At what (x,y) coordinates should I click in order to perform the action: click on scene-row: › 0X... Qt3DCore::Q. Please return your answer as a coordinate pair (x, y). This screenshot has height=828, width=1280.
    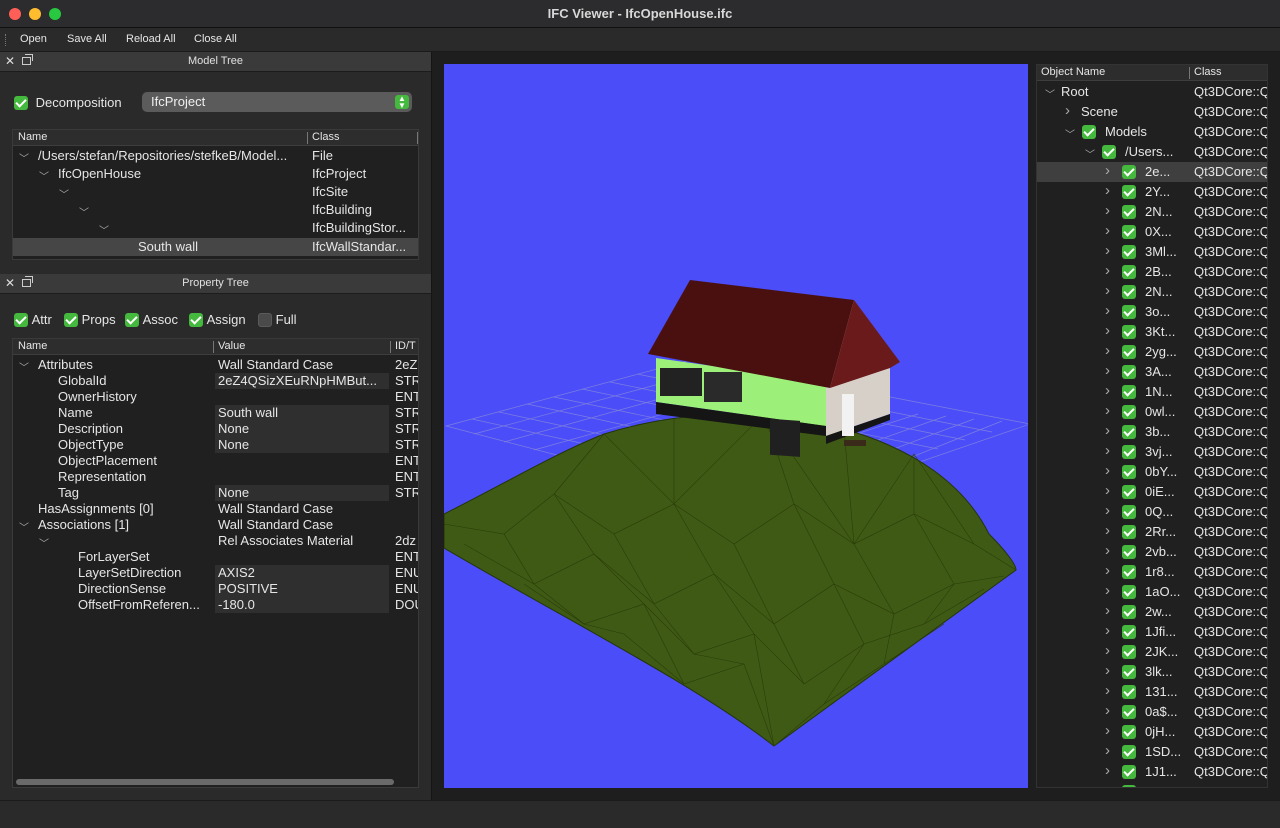
    Looking at the image, I should click on (1152, 232).